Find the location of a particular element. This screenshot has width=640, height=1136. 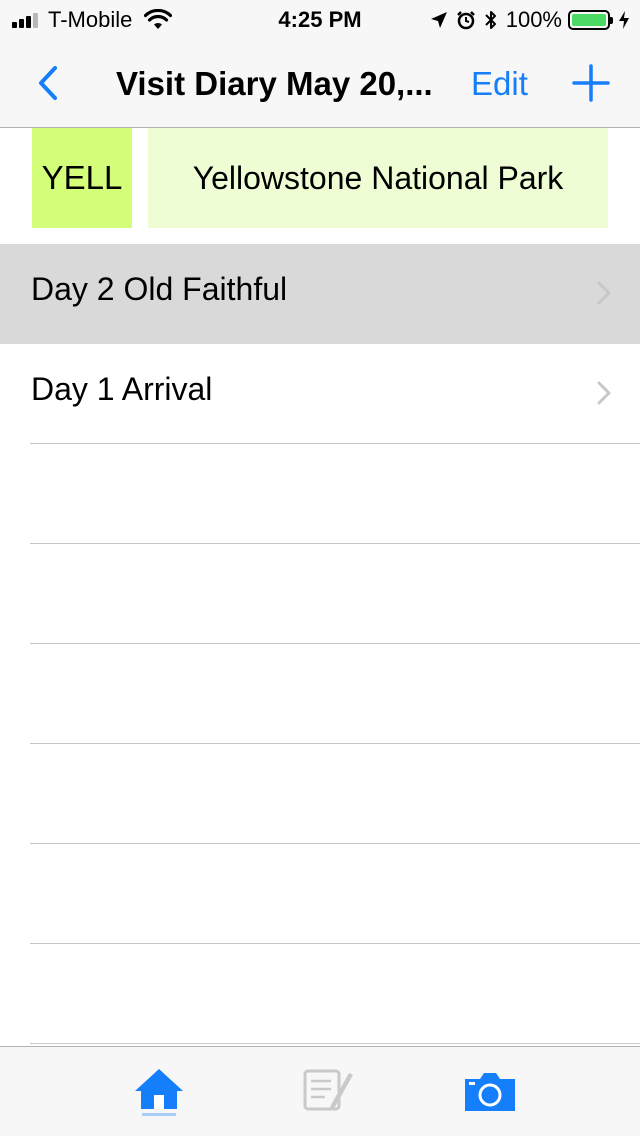

location-arrow-icon is located at coordinates (438, 20).